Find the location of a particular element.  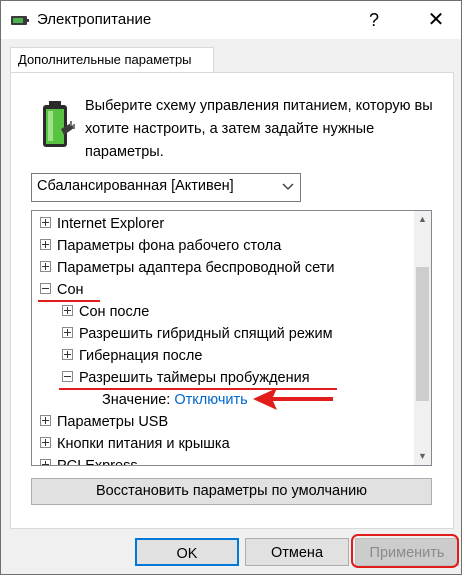

tree-item-power-buttons: Кнопки питания и крышка is located at coordinates (135, 444).